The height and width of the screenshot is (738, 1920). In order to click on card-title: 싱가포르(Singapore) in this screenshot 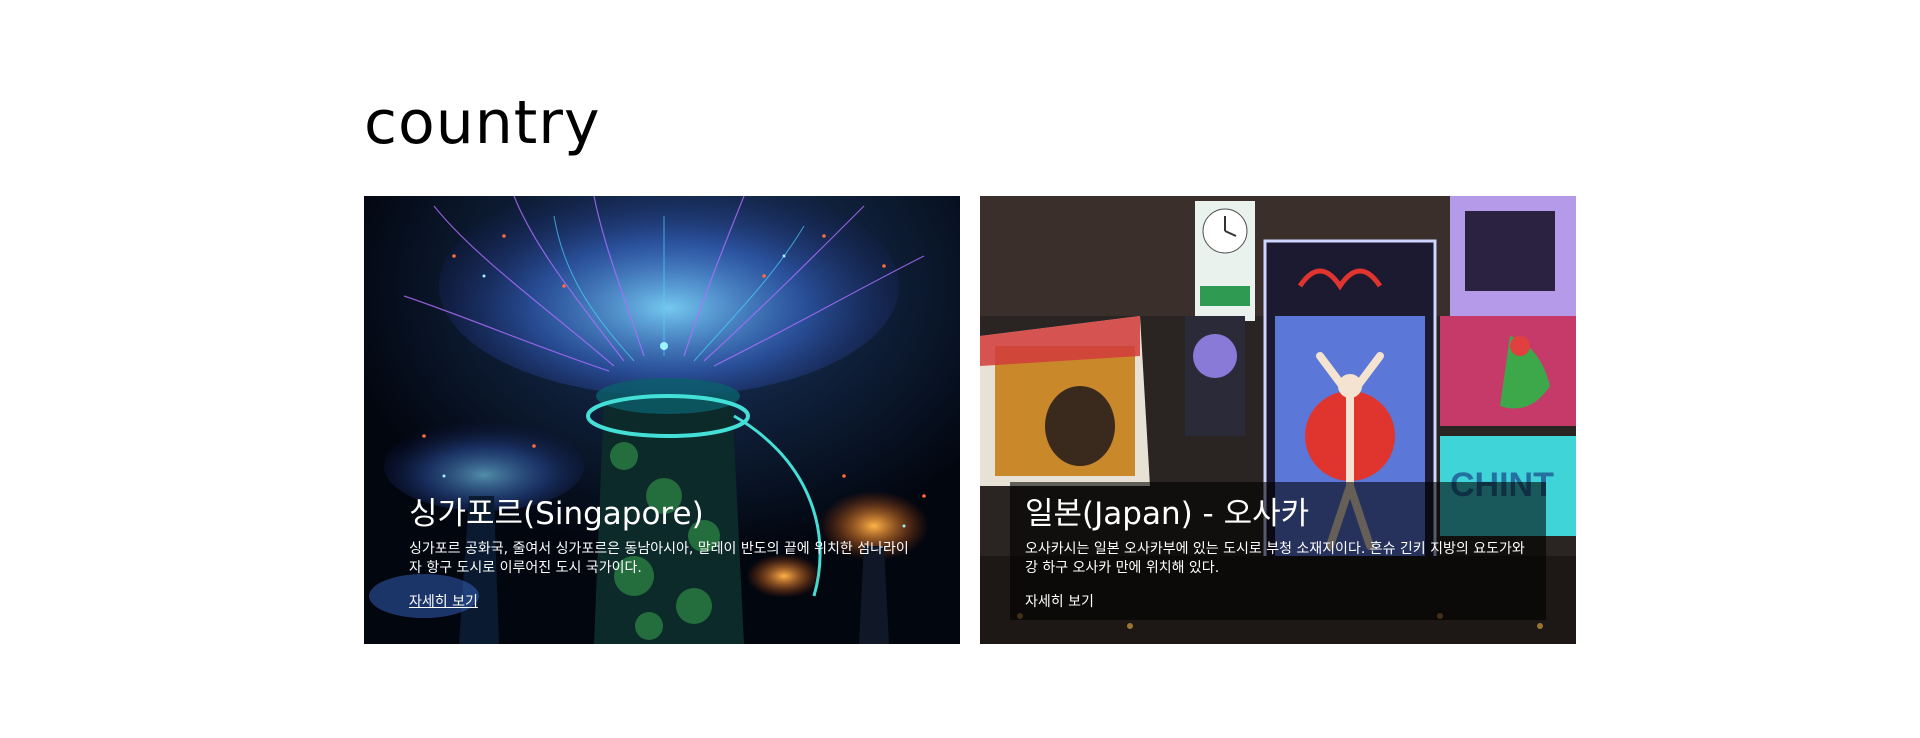, I will do `click(556, 514)`.